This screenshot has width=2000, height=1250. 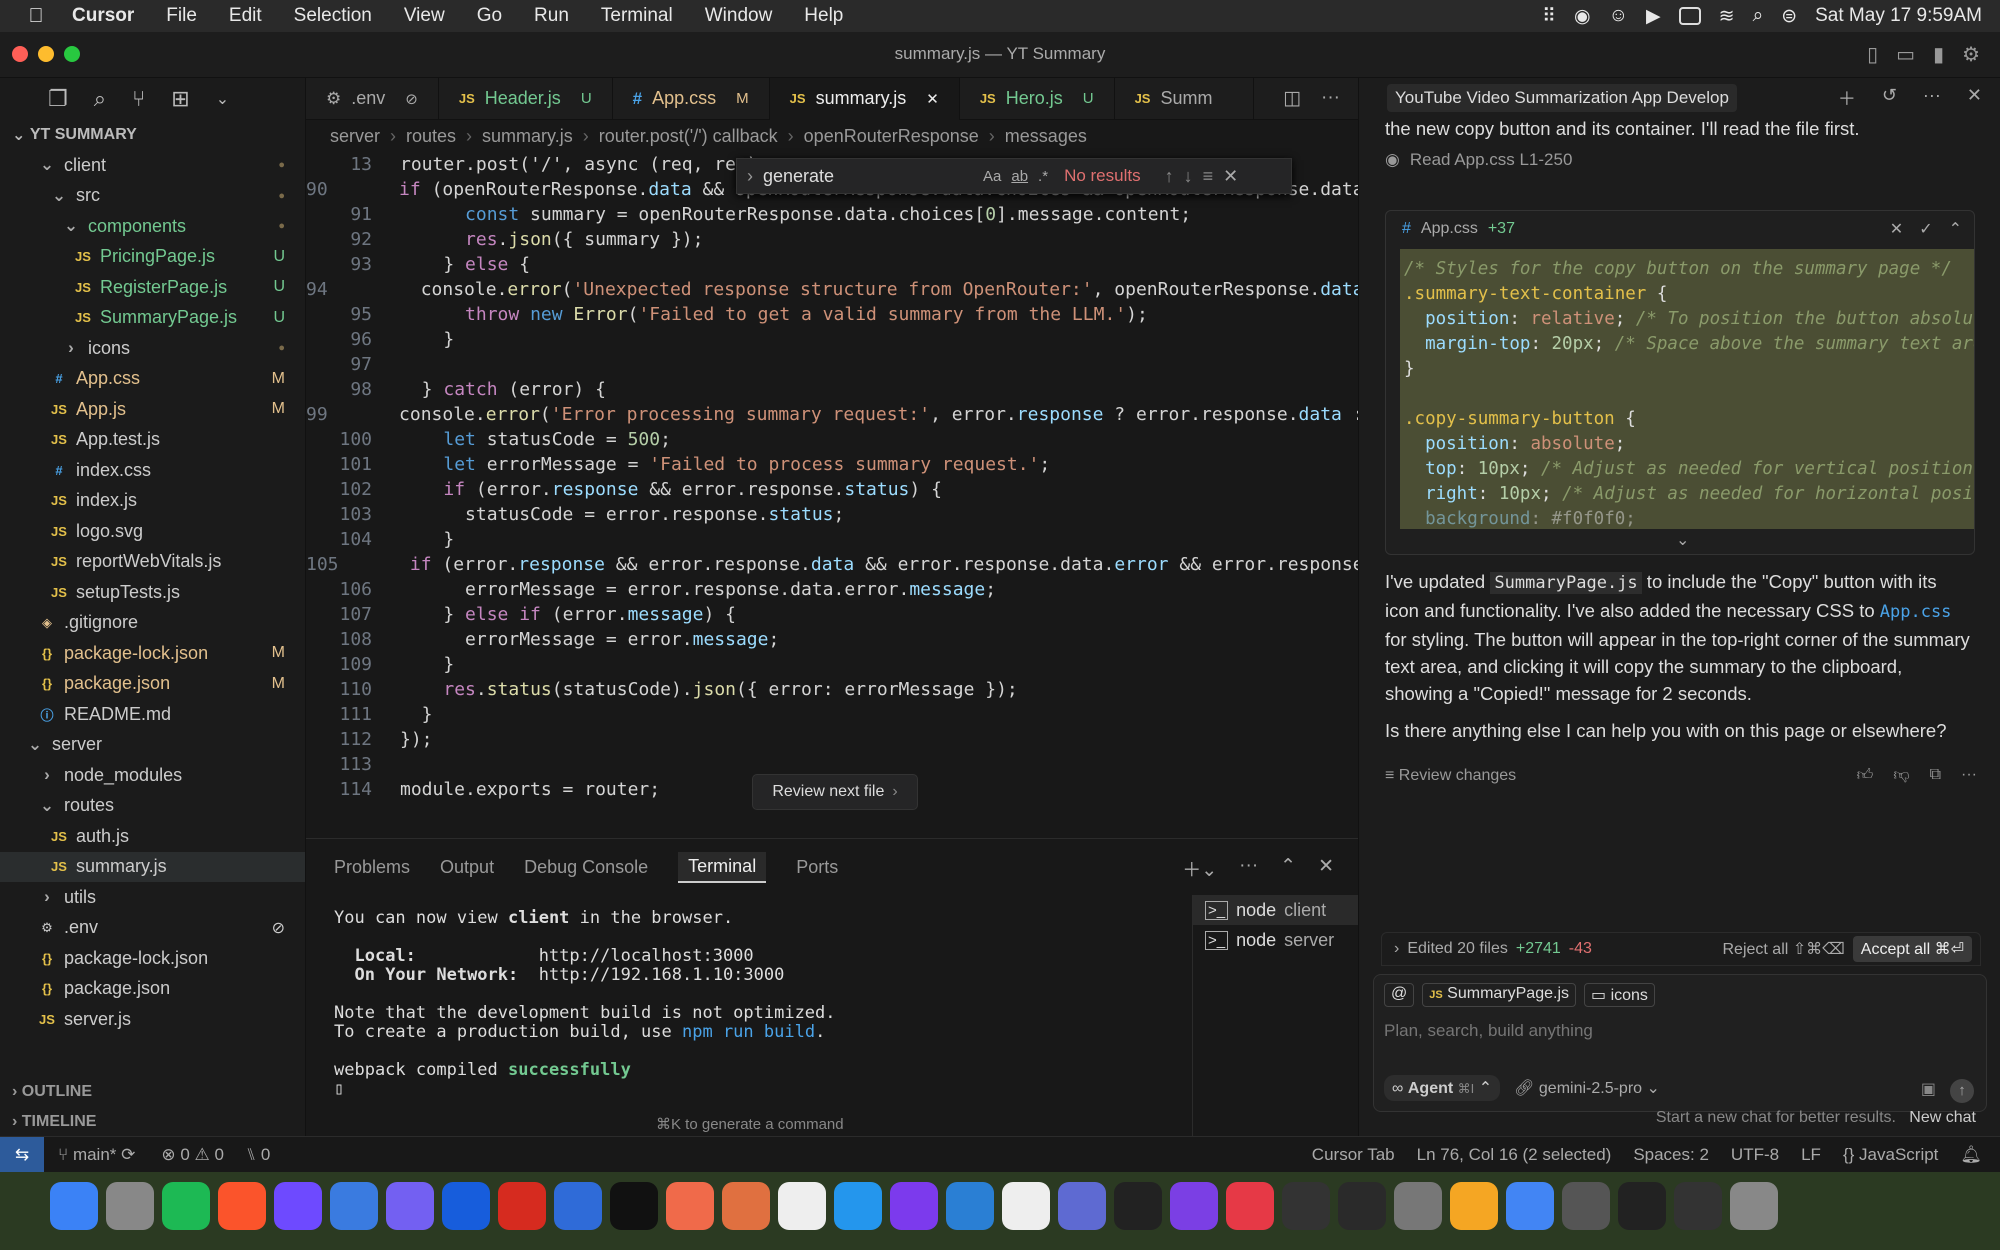 What do you see at coordinates (152, 806) in the screenshot?
I see `tree-item: ⌄ routes` at bounding box center [152, 806].